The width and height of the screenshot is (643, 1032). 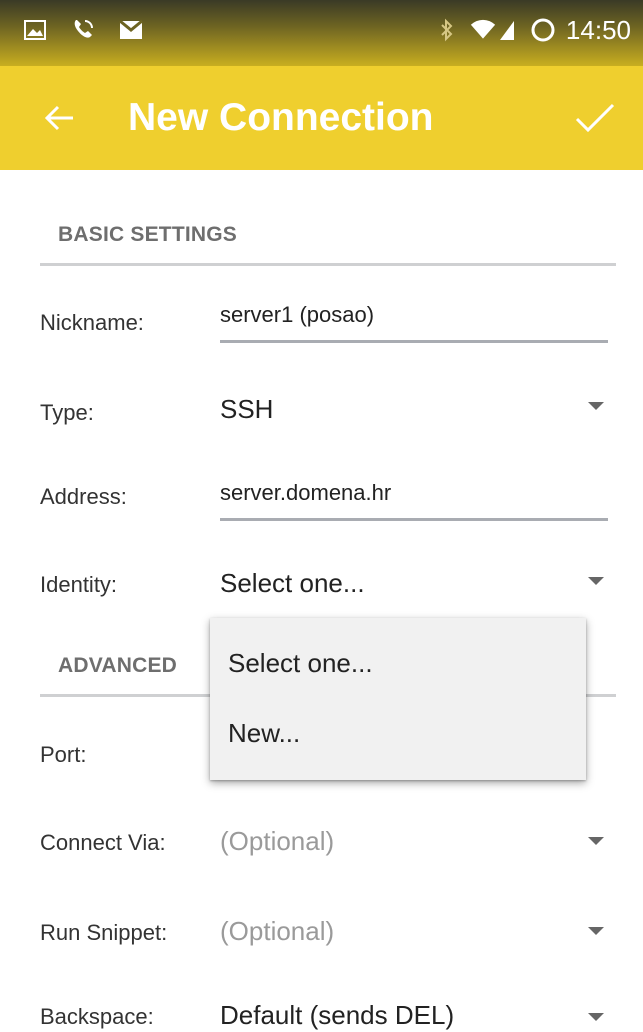 I want to click on backspace-row: Backspace: Default (sends DEL), so click(x=328, y=1011).